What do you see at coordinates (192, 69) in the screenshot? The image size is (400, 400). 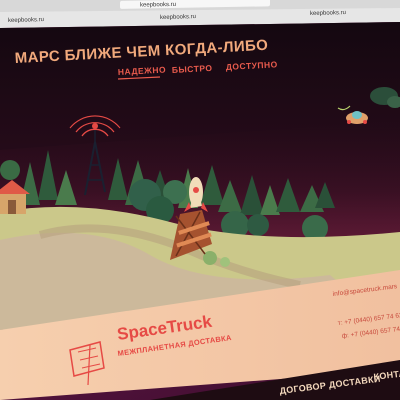 I see `nav-fast: БЫСТРО` at bounding box center [192, 69].